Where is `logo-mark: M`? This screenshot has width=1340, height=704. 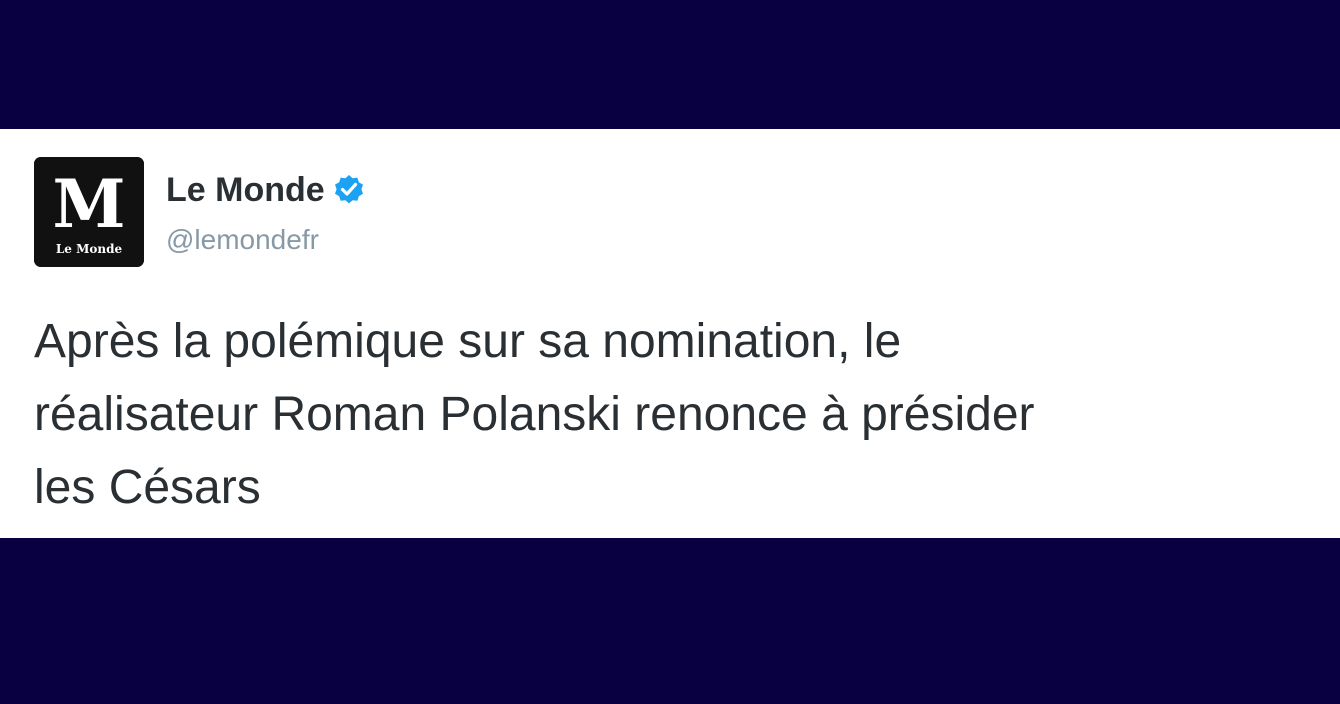
logo-mark: M is located at coordinates (88, 204).